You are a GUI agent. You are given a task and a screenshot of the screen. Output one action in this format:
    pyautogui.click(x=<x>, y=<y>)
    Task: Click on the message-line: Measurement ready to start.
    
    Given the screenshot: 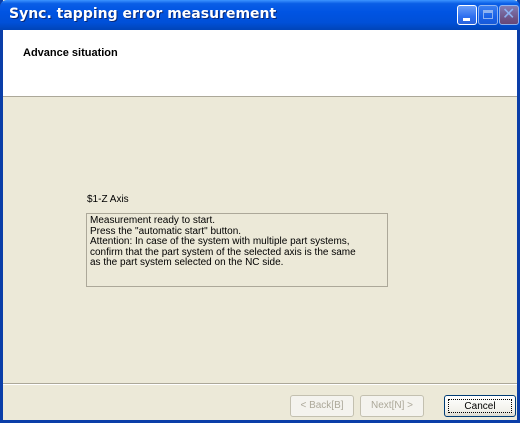 What is the action you would take?
    pyautogui.click(x=153, y=220)
    